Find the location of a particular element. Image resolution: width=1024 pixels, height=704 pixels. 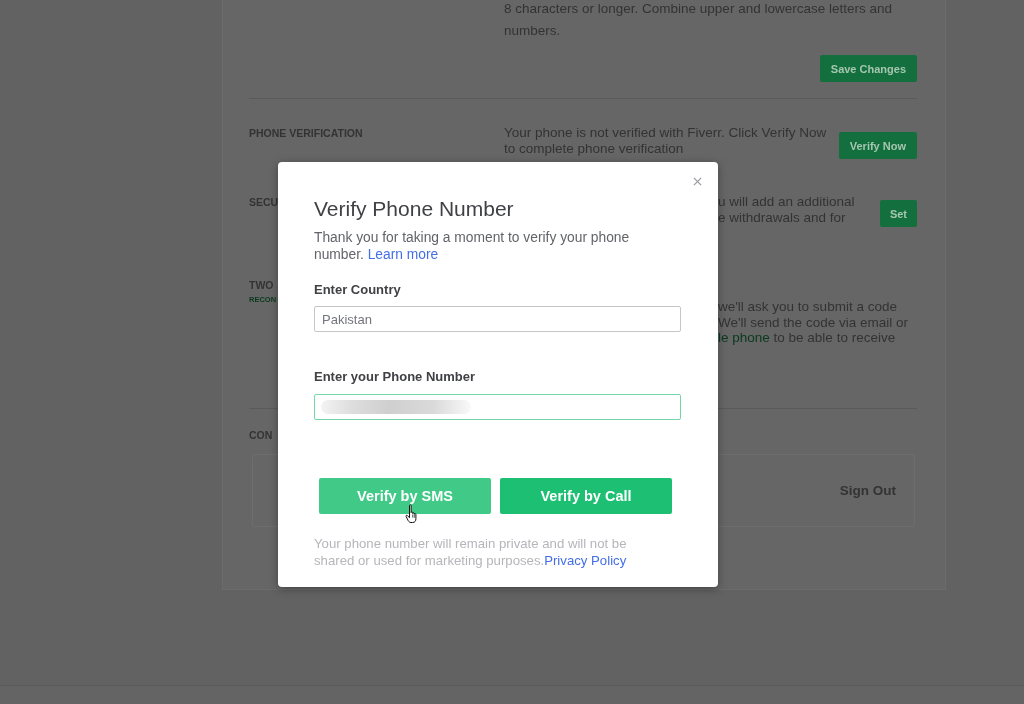

hand-cursor-icon is located at coordinates (412, 514).